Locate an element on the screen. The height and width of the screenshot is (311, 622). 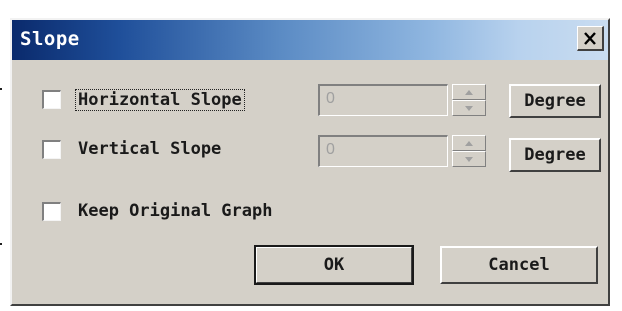
horizontal-slope-label: Horizontal Slope is located at coordinates (160, 100).